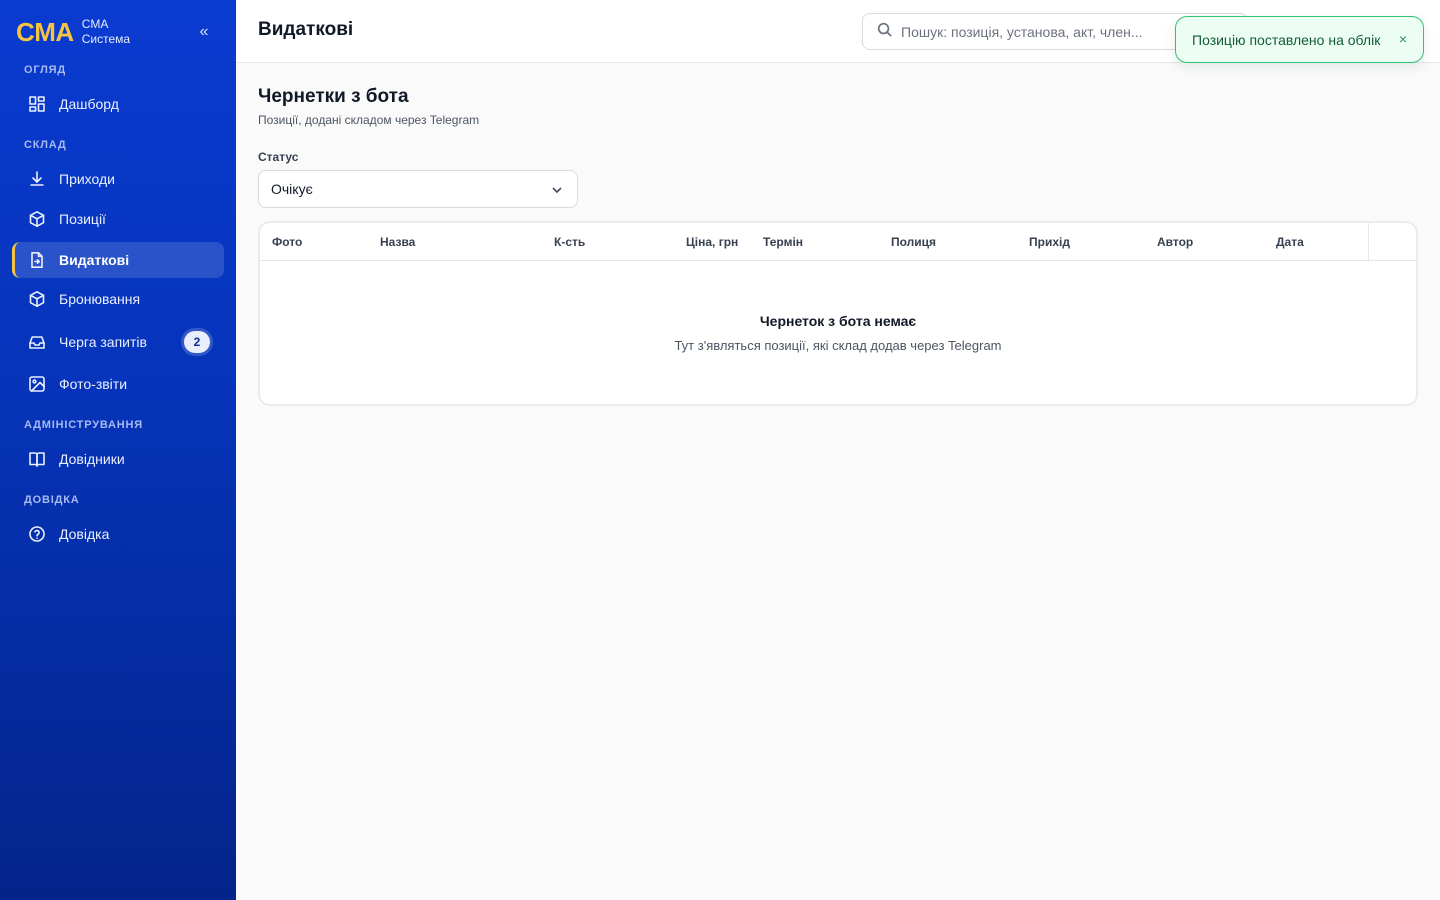 Image resolution: width=1440 pixels, height=900 pixels. I want to click on sidebar-item-label: Бронювання, so click(100, 299).